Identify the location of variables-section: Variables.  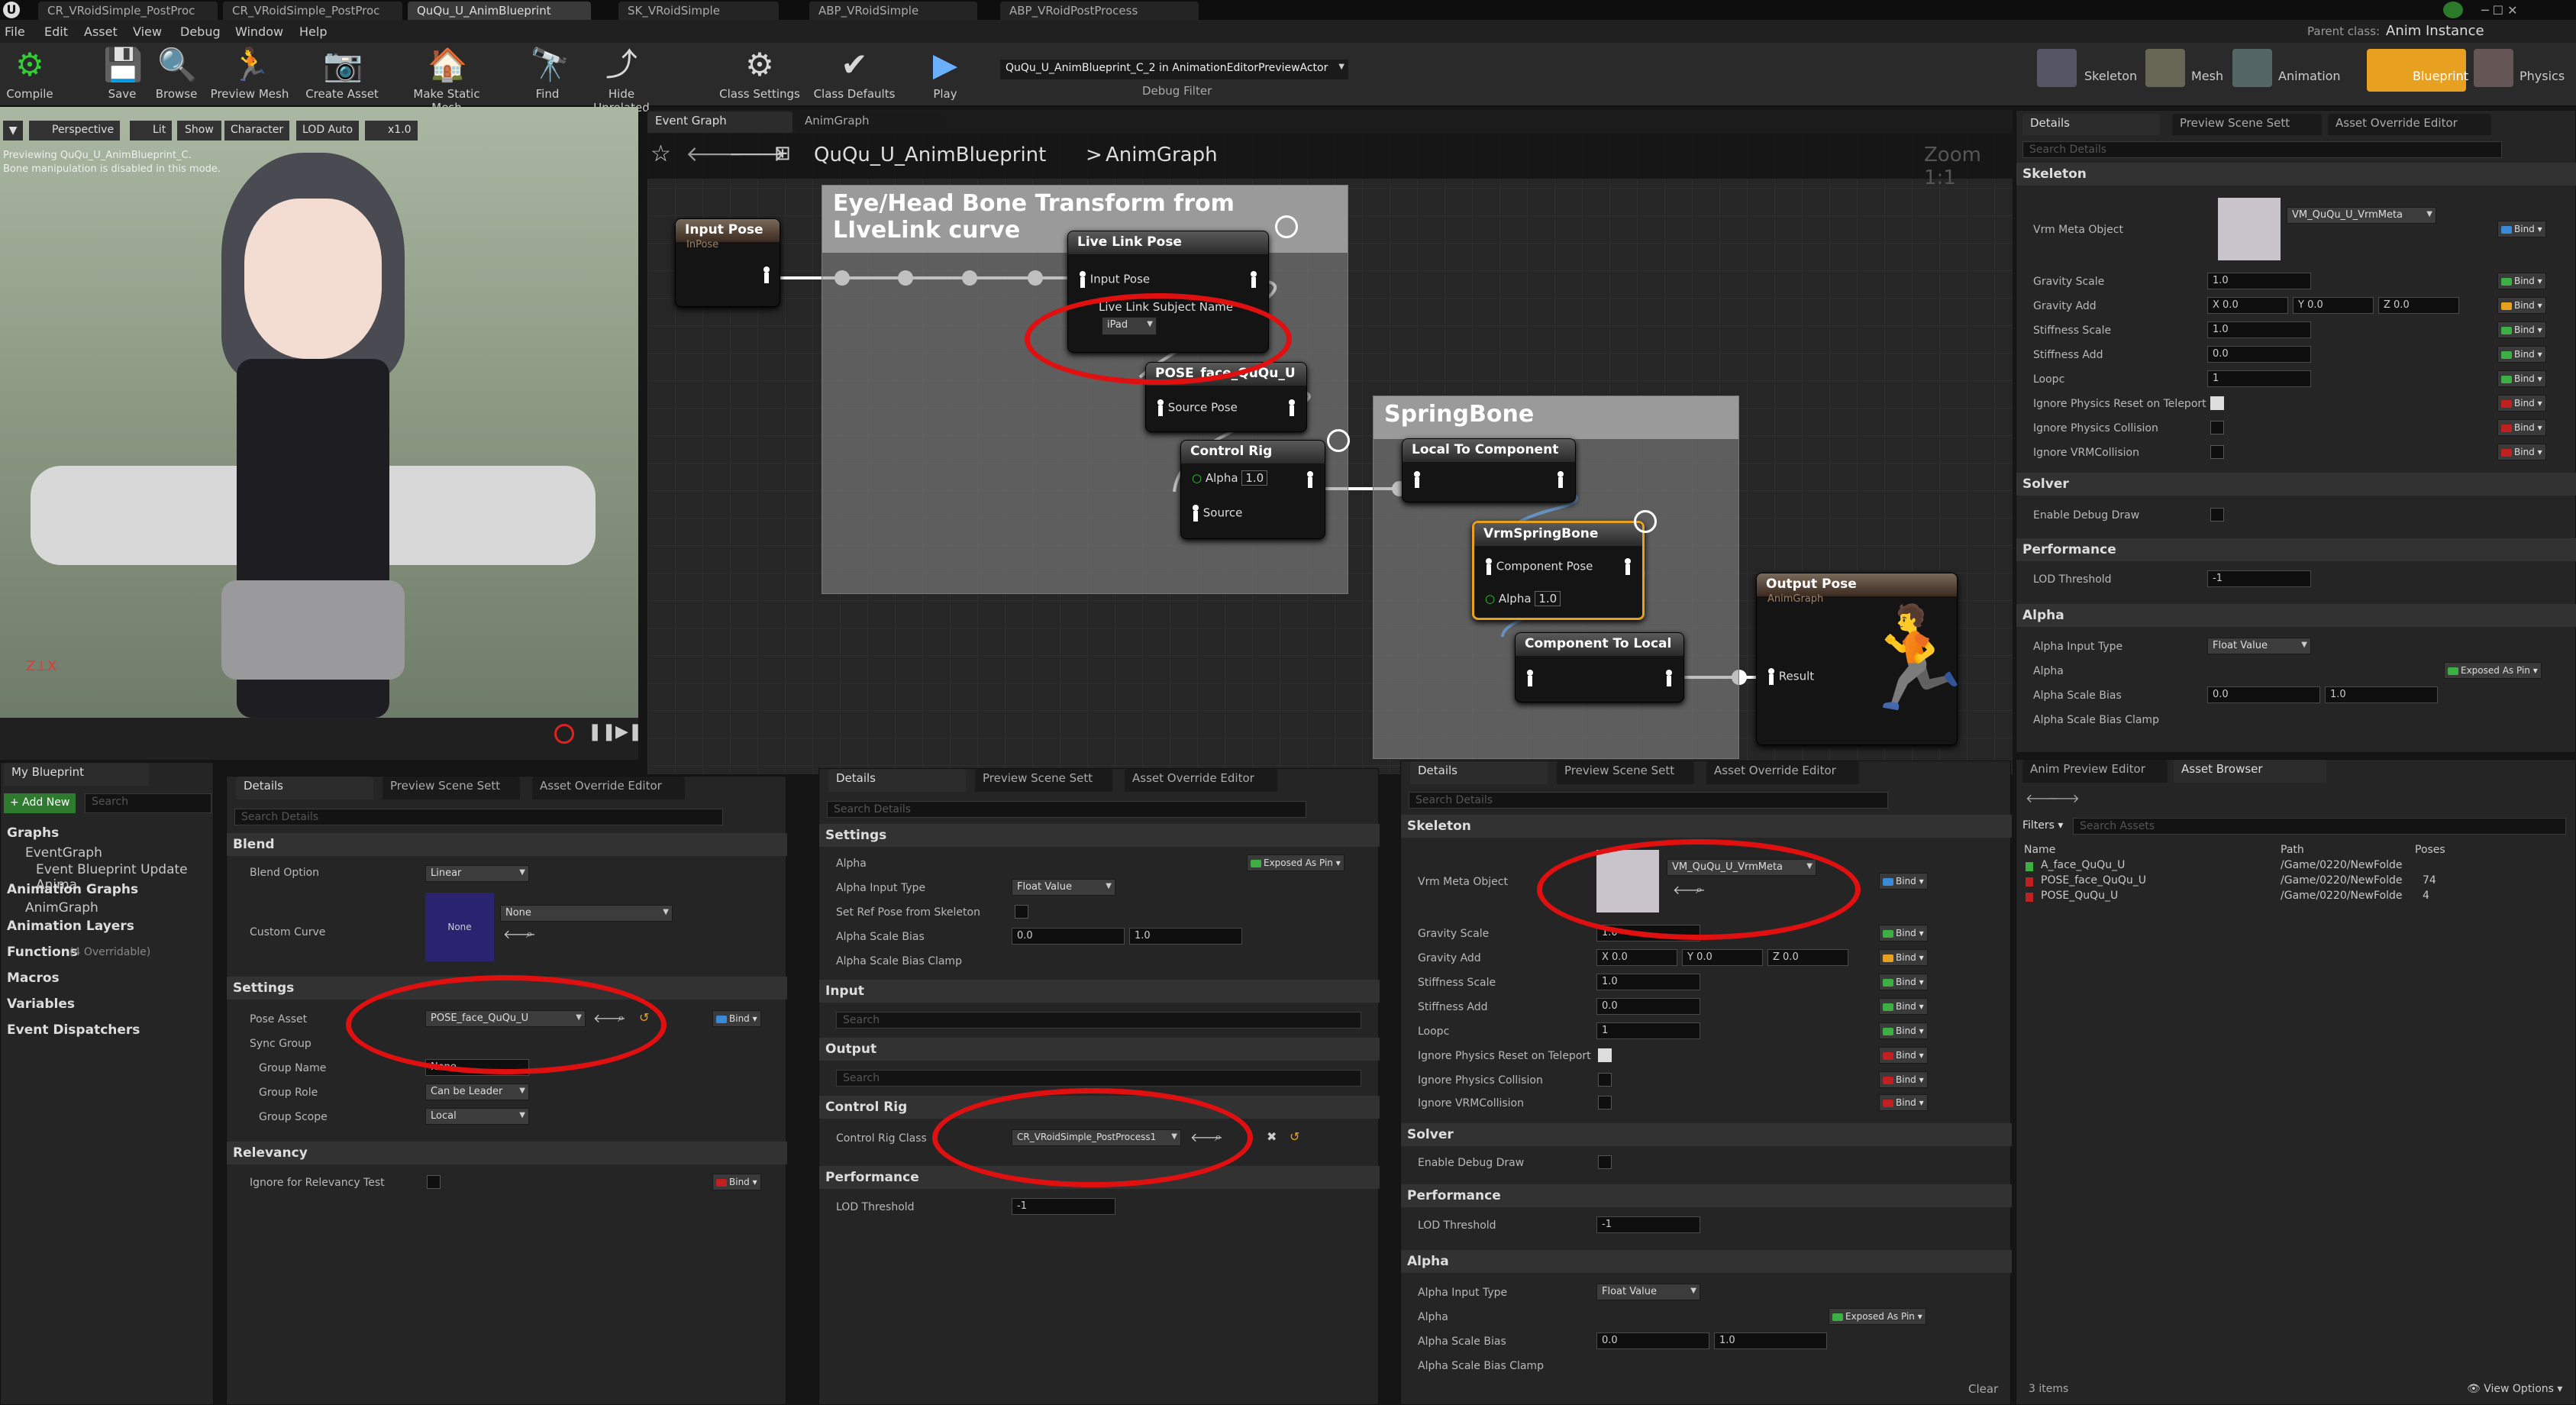
(41, 1004).